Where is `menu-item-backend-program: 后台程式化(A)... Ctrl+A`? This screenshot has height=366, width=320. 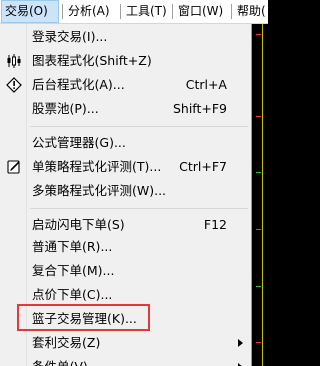 menu-item-backend-program: 后台程式化(A)... Ctrl+A is located at coordinates (125, 85).